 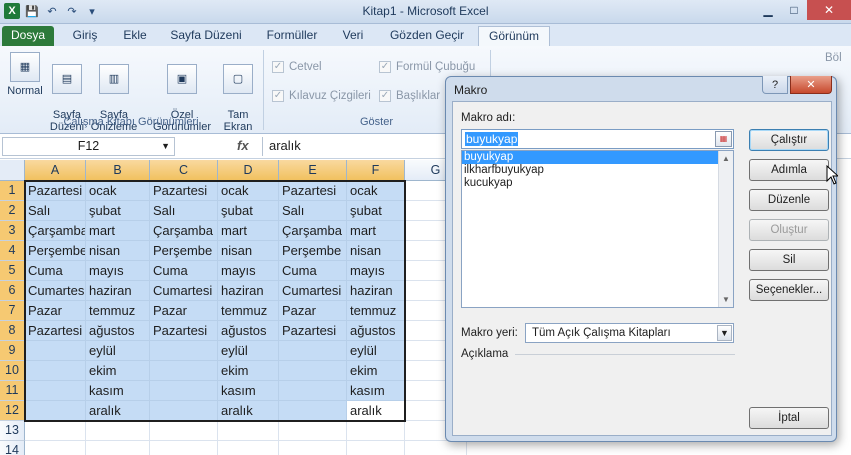 What do you see at coordinates (12, 371) in the screenshot?
I see `row-header: 10` at bounding box center [12, 371].